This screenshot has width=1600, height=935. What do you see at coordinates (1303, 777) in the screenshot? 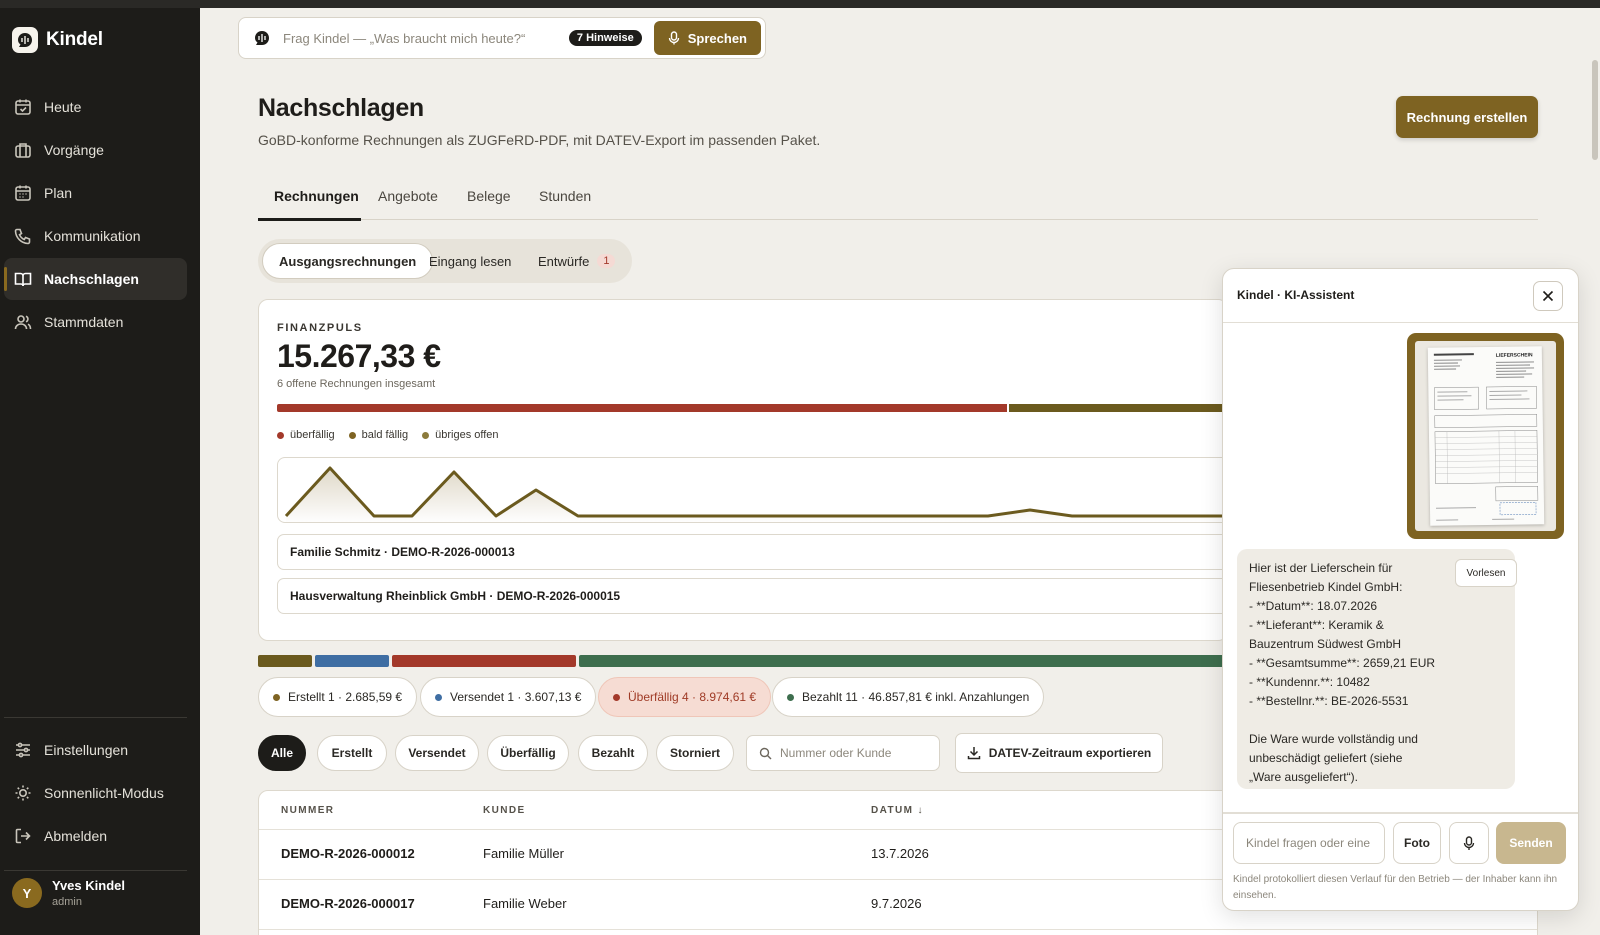
I see `message-line: „Ware ausgeliefert“).` at bounding box center [1303, 777].